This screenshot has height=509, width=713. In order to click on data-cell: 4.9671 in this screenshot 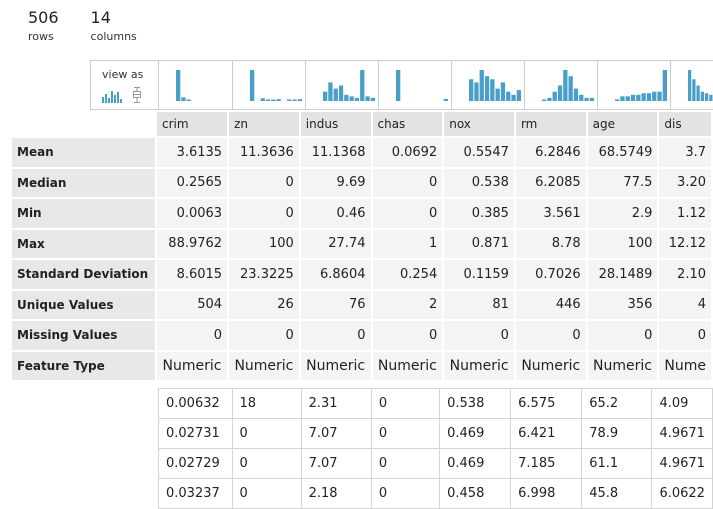, I will do `click(682, 433)`.